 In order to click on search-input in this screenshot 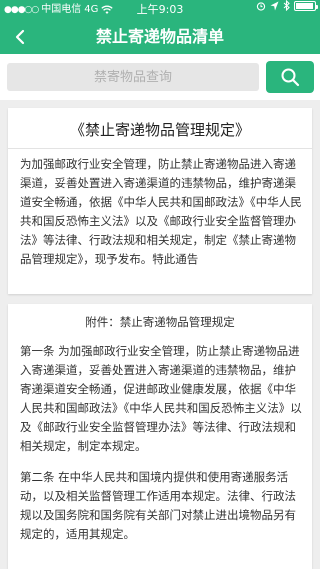, I will do `click(133, 77)`.